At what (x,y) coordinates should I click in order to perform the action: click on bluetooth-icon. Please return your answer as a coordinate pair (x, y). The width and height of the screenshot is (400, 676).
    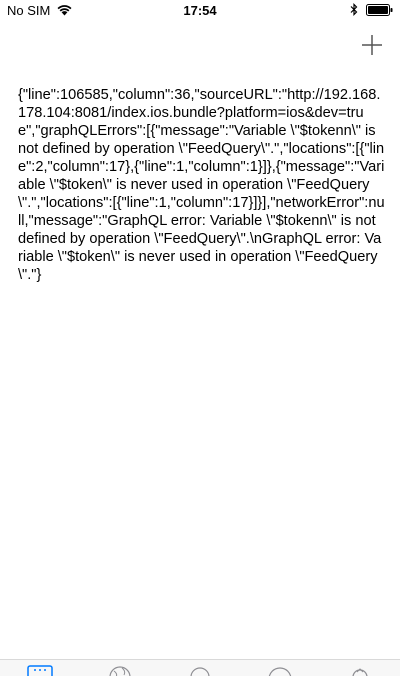
    Looking at the image, I should click on (354, 9).